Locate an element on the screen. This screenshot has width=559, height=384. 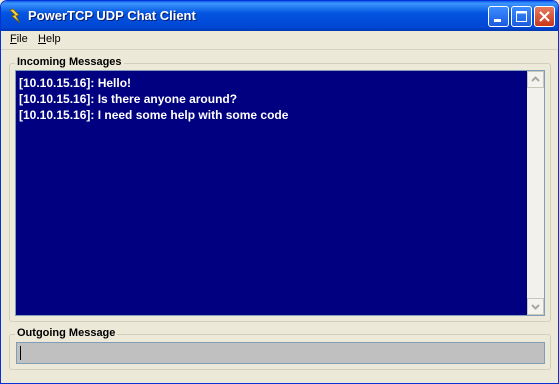
lightning-app-icon is located at coordinates (15, 16).